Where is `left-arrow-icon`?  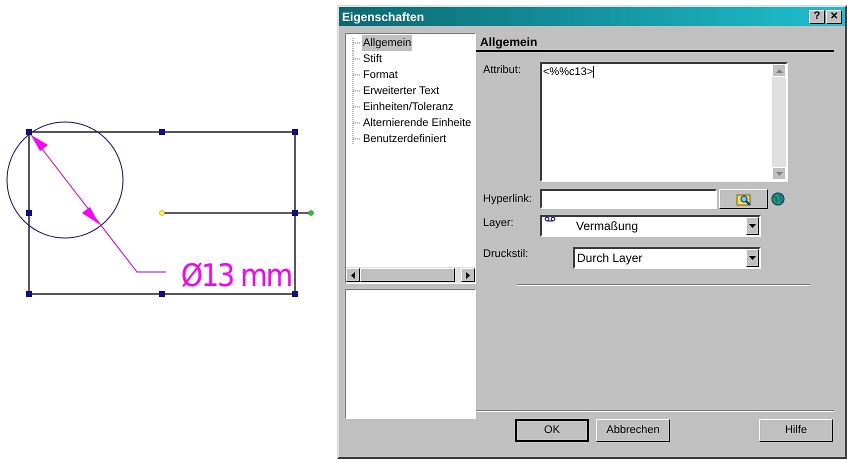
left-arrow-icon is located at coordinates (353, 275).